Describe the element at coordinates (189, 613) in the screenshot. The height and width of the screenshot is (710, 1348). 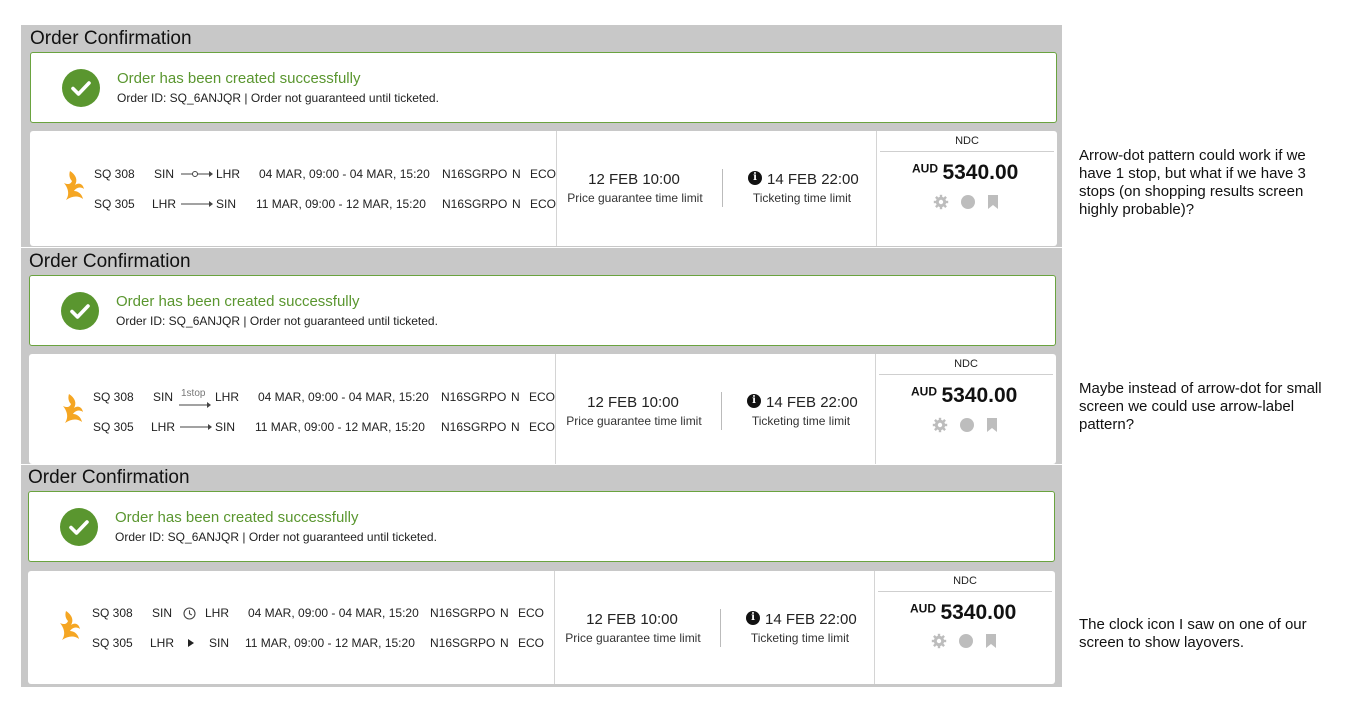
I see `clock-icon` at that location.